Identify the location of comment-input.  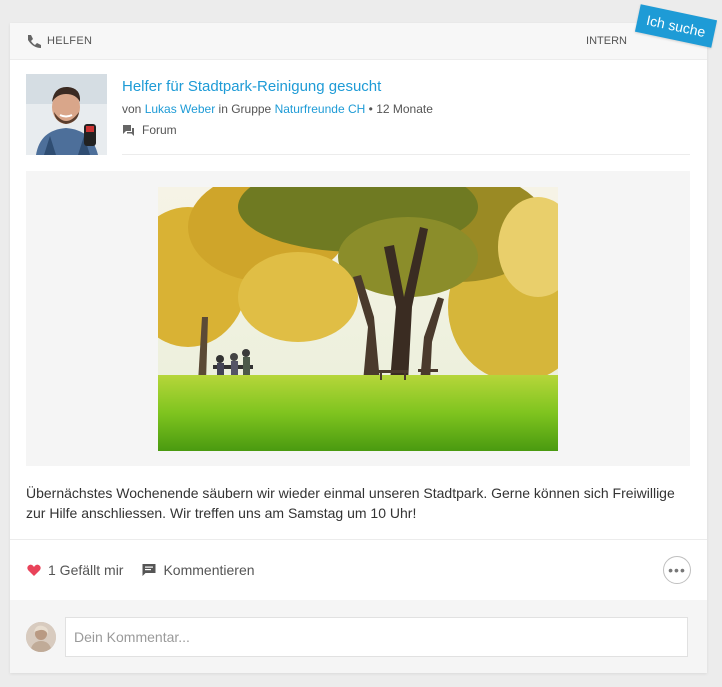
(376, 637).